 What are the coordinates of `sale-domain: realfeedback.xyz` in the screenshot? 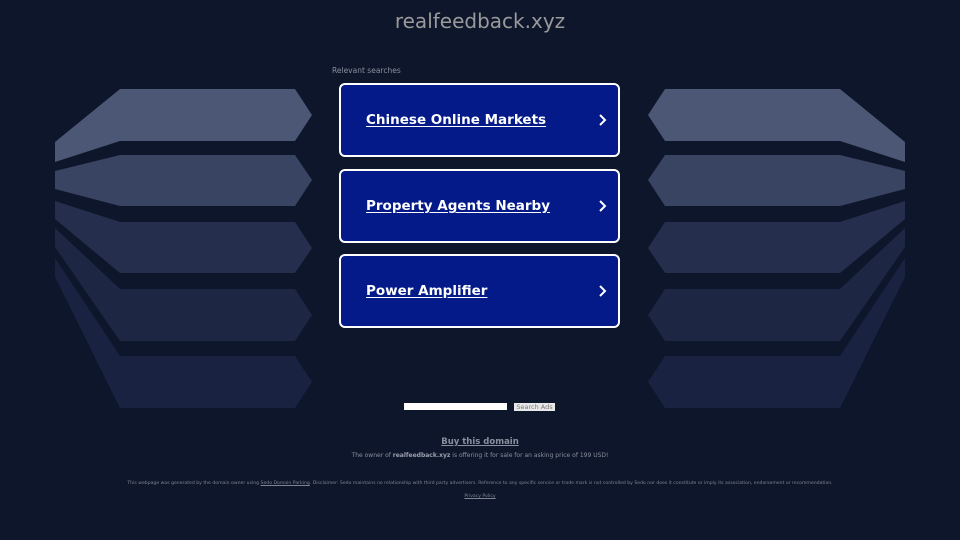 It's located at (421, 455).